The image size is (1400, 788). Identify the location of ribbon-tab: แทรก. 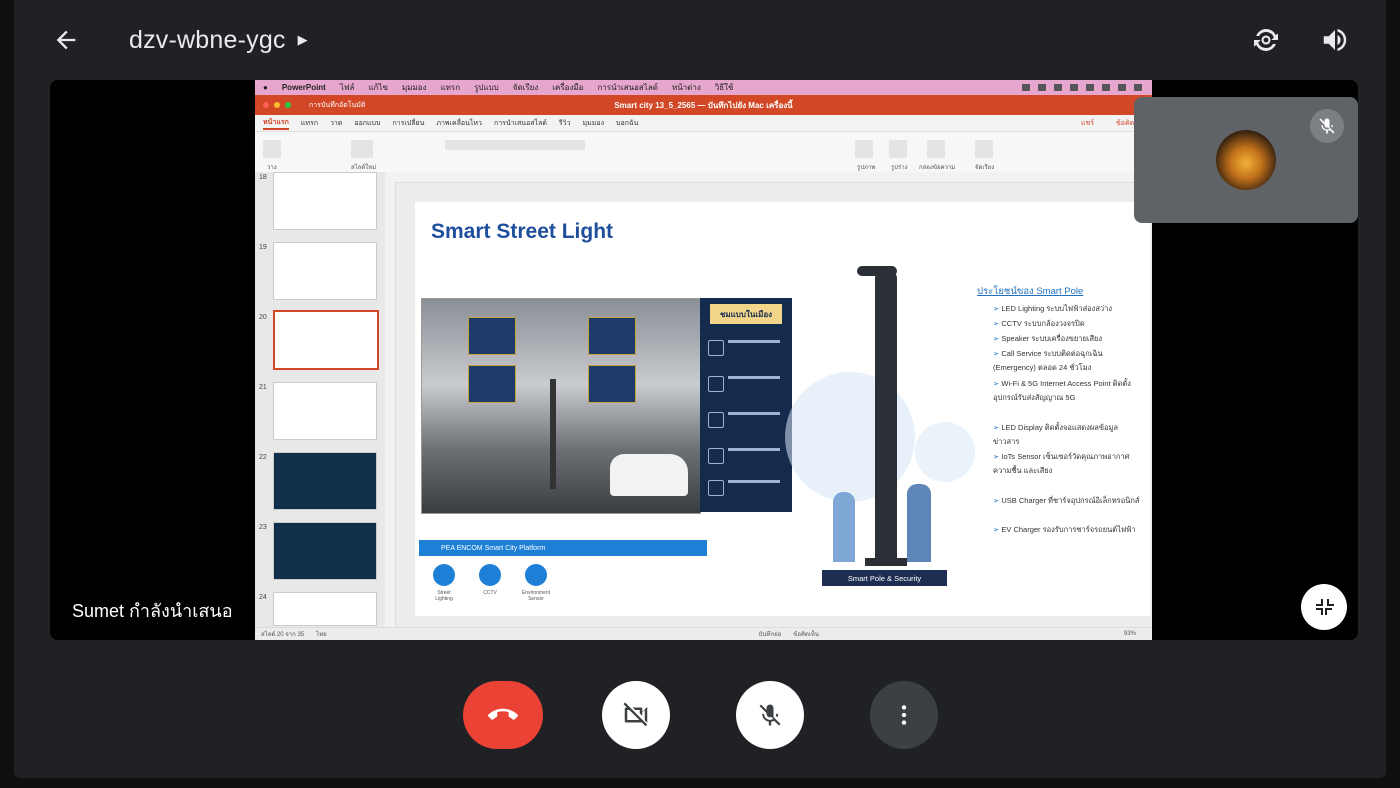
(309, 123).